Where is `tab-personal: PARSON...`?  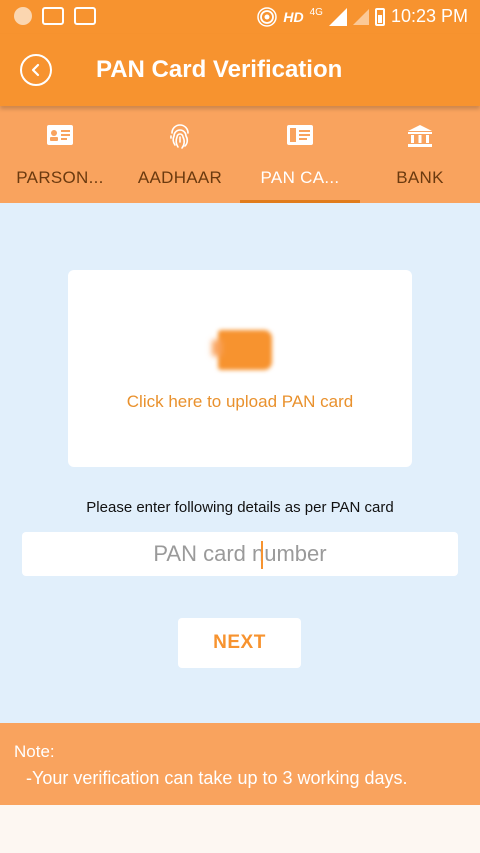 tab-personal: PARSON... is located at coordinates (60, 154).